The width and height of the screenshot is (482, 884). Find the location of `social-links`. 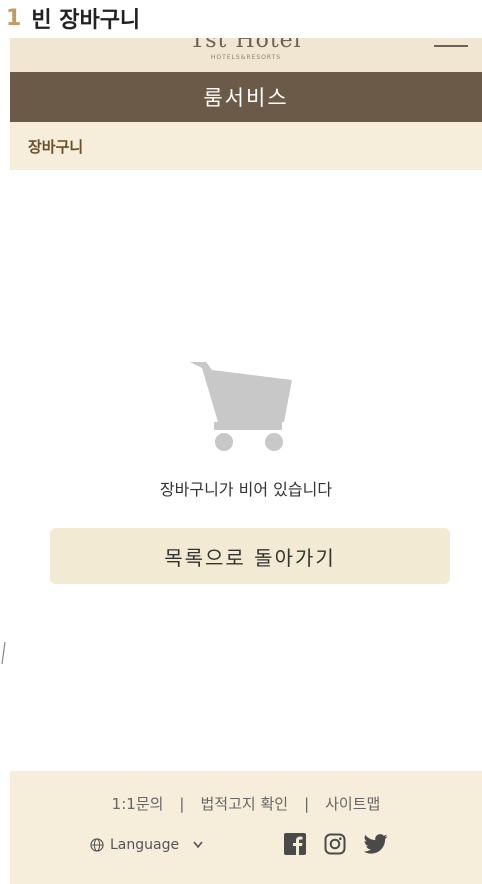

social-links is located at coordinates (336, 844).